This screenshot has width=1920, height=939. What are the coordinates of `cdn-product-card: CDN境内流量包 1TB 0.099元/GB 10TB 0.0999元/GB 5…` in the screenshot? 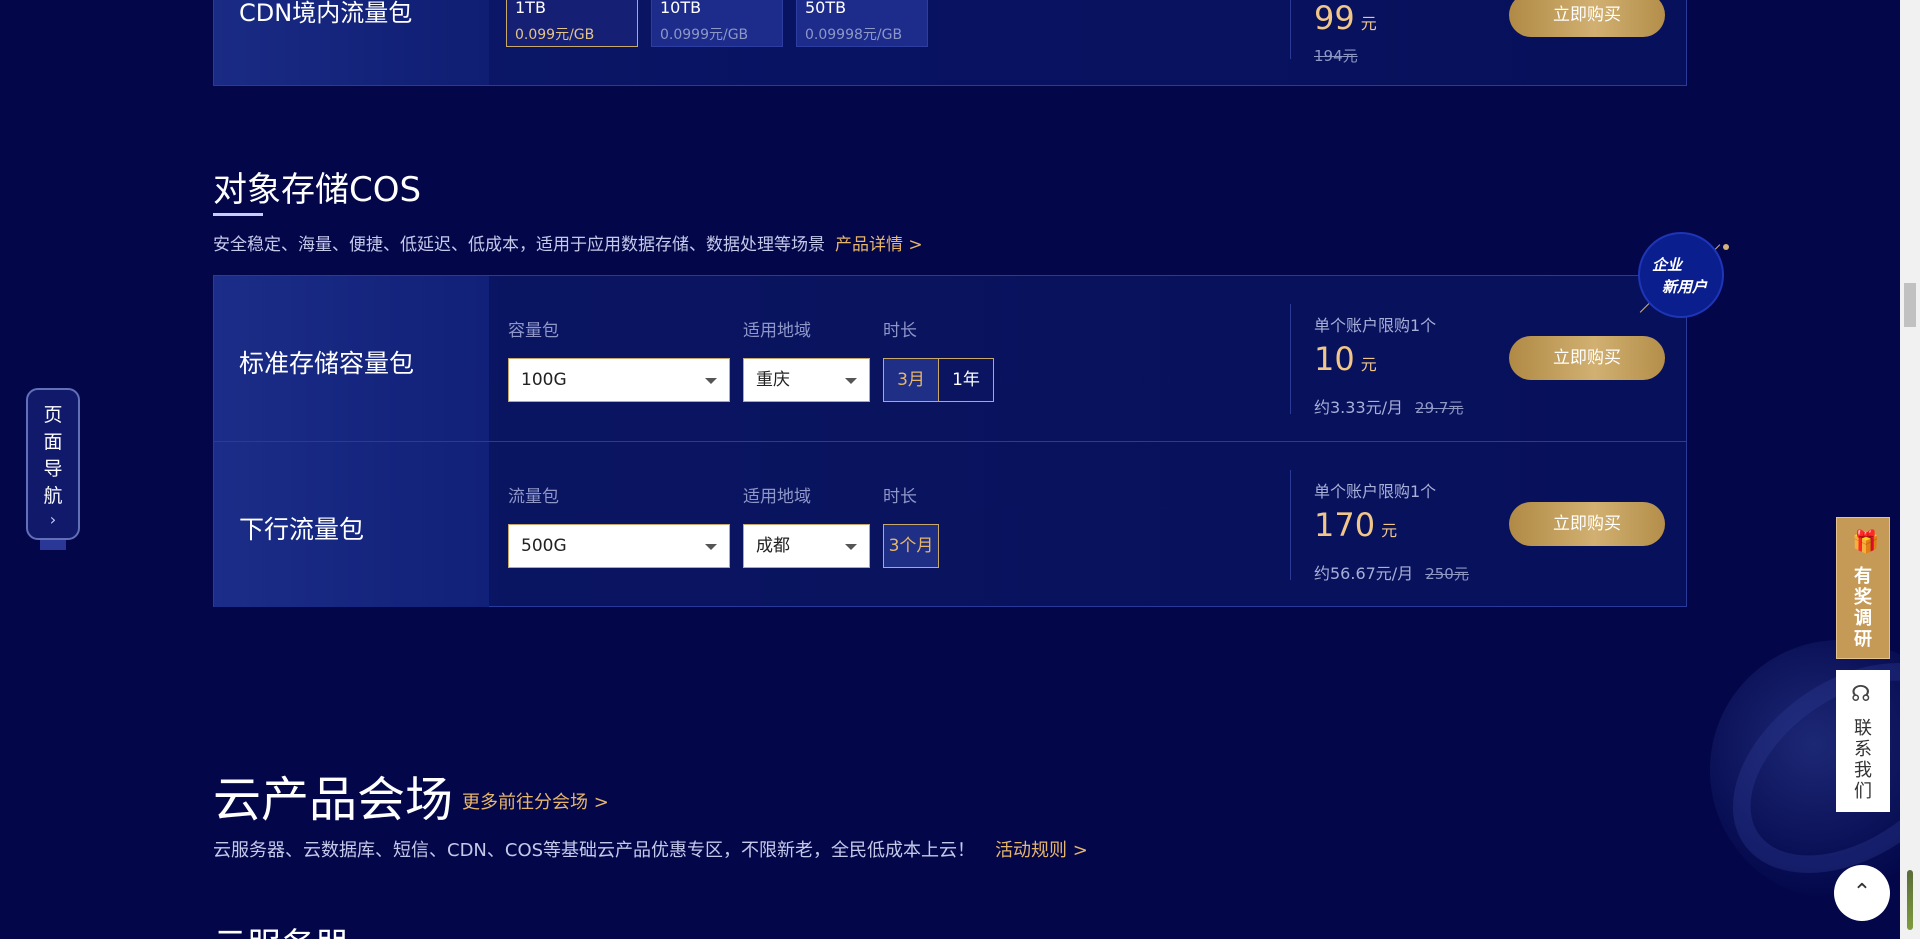 It's located at (950, 43).